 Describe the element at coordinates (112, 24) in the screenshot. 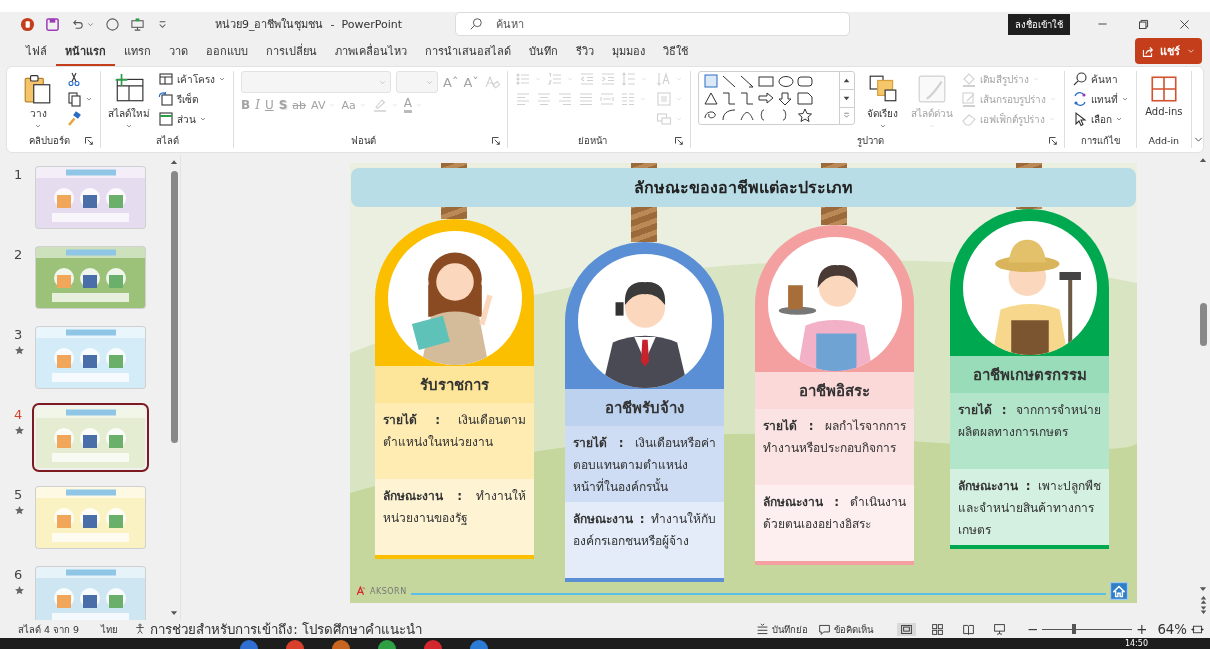

I see `redo-button` at that location.